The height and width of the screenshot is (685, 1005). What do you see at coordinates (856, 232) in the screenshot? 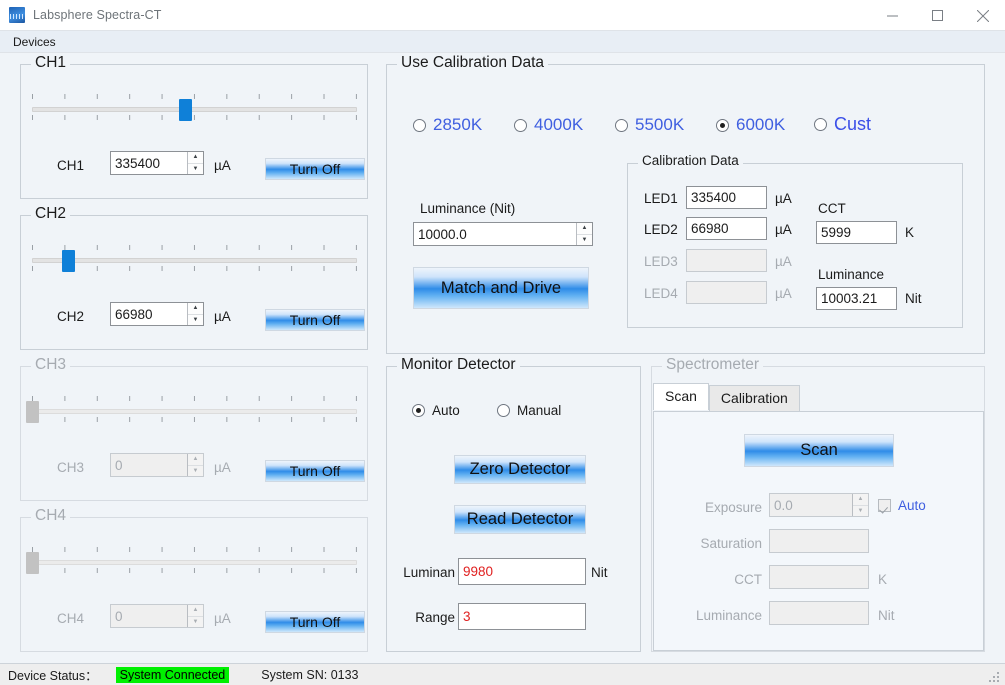
I see `cct-input: 5999` at bounding box center [856, 232].